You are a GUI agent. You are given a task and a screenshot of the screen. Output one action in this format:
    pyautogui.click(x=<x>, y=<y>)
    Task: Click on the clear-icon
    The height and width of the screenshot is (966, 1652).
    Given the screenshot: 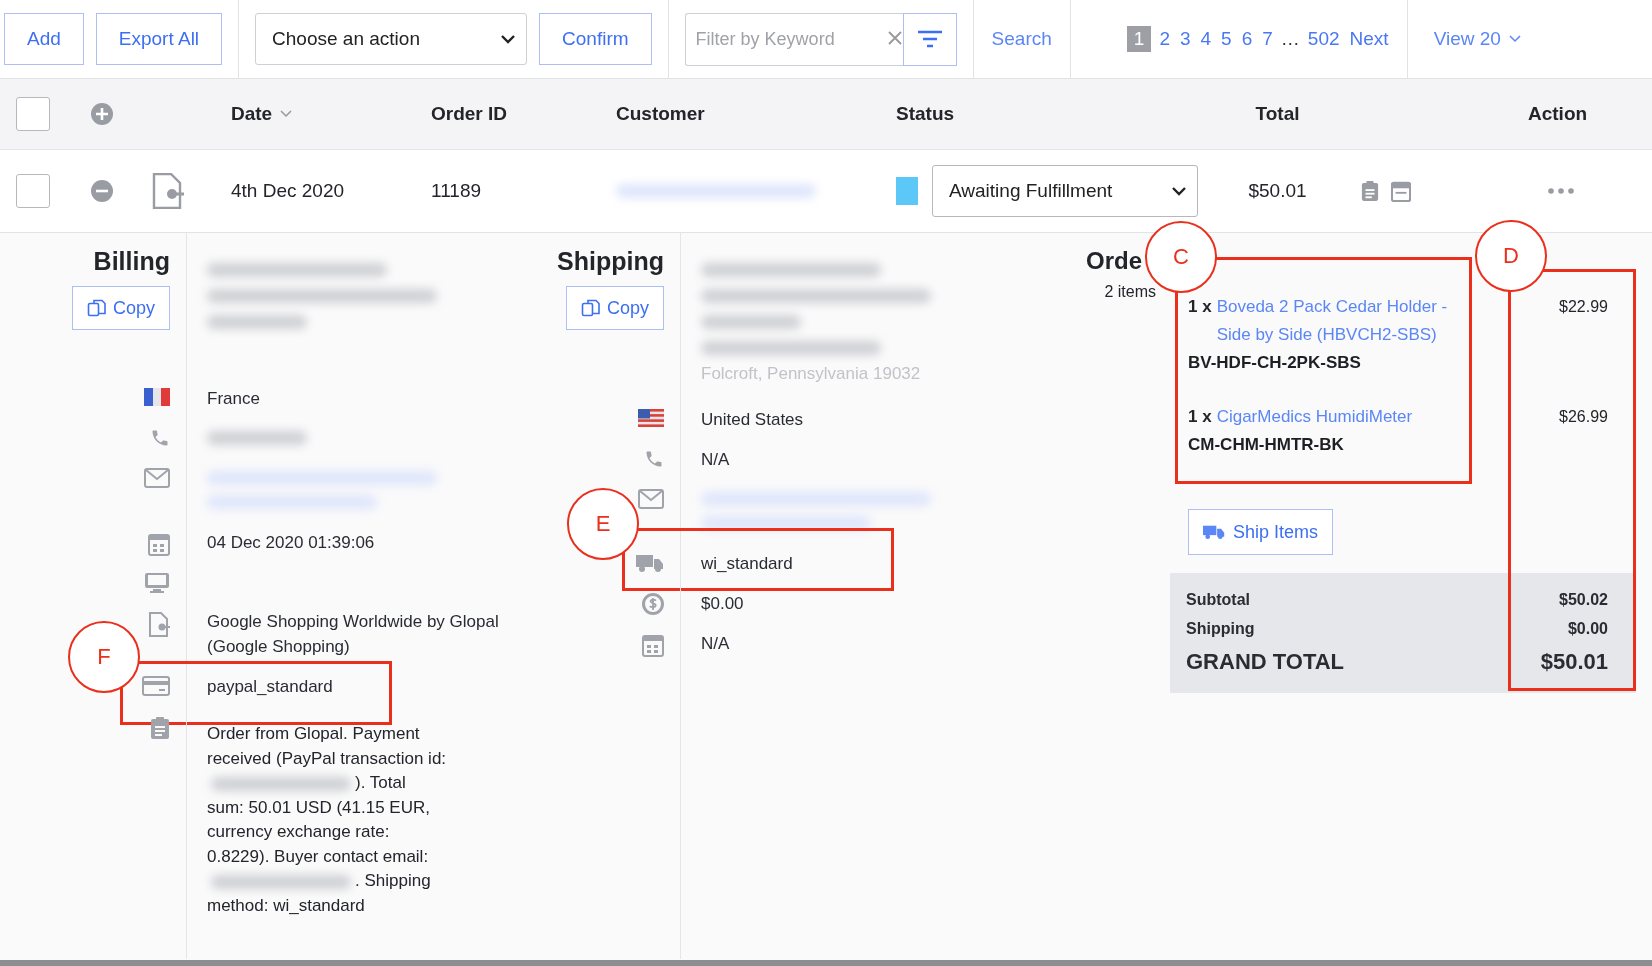 What is the action you would take?
    pyautogui.click(x=894, y=37)
    